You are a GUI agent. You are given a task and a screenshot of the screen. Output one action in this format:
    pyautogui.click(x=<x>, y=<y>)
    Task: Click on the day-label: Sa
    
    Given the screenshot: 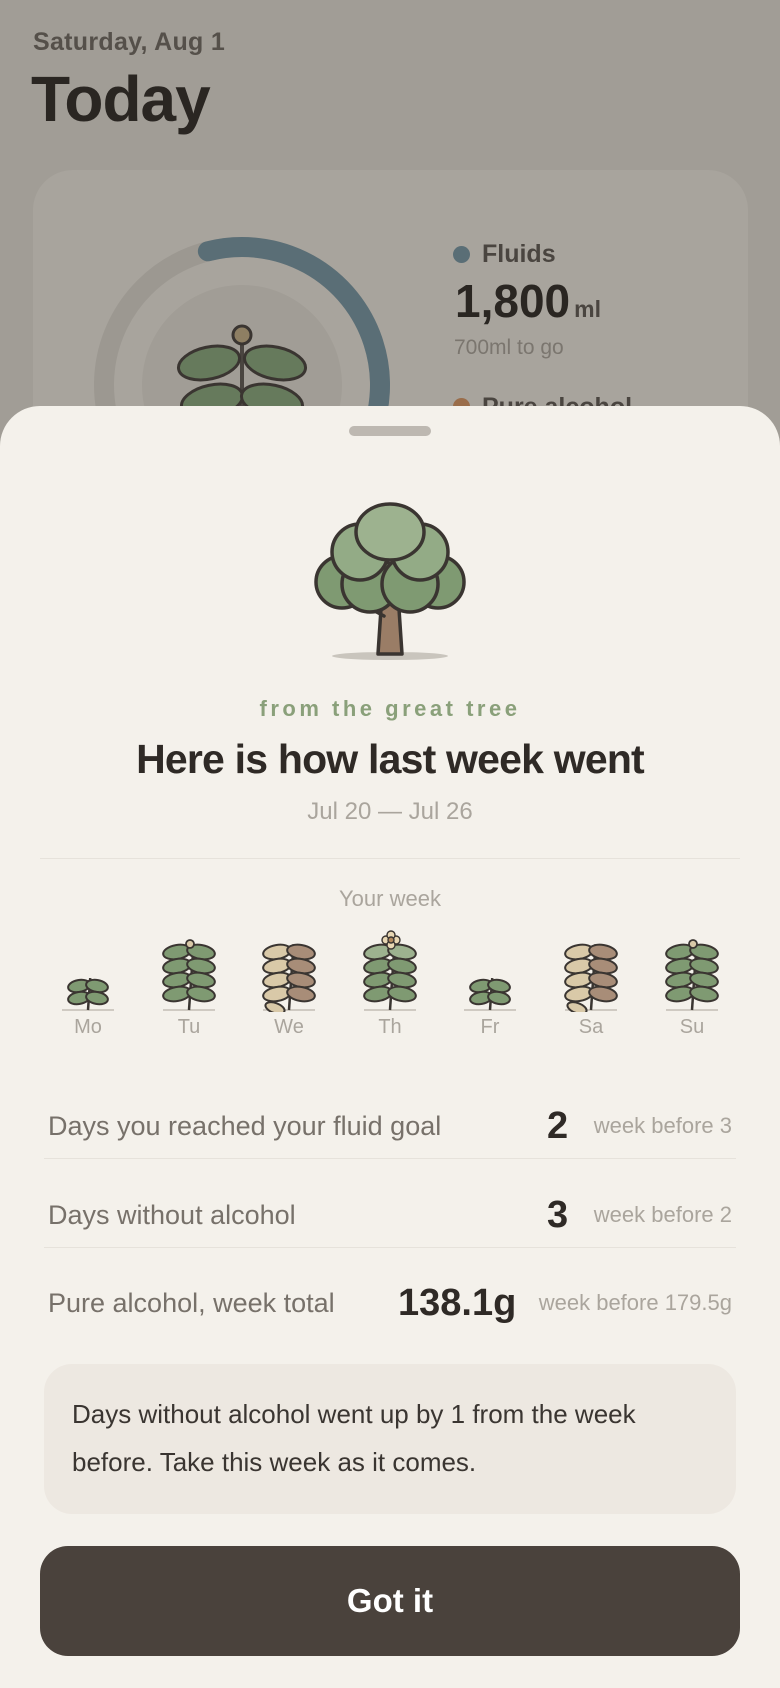 What is the action you would take?
    pyautogui.click(x=591, y=1027)
    